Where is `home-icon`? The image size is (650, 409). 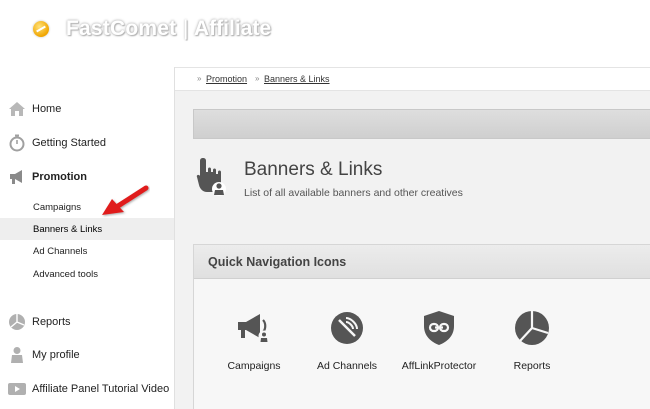 home-icon is located at coordinates (17, 109).